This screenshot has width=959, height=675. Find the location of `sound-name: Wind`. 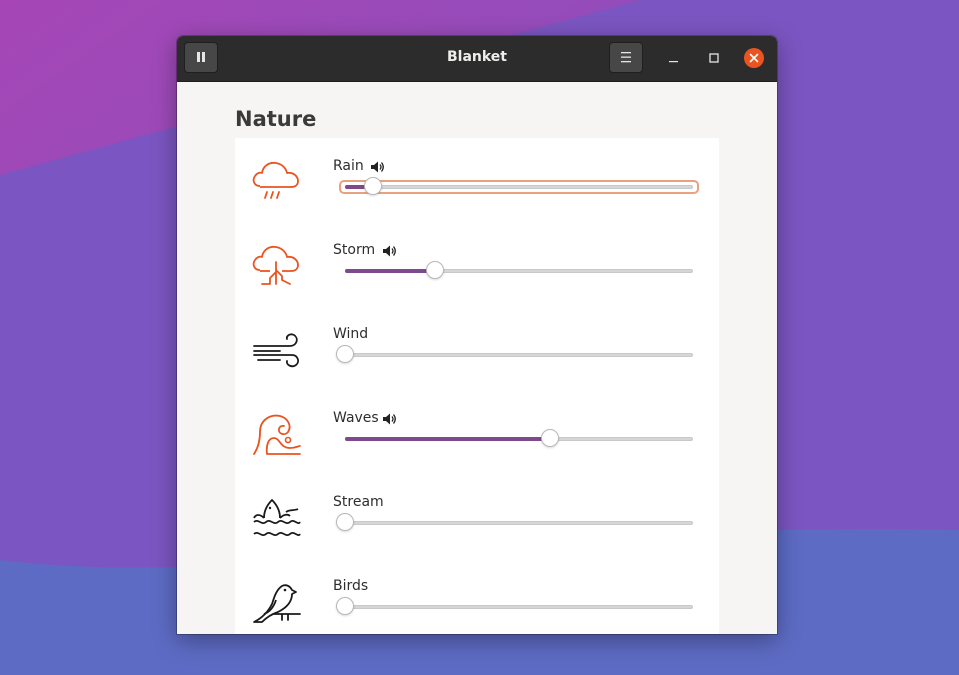

sound-name: Wind is located at coordinates (351, 334).